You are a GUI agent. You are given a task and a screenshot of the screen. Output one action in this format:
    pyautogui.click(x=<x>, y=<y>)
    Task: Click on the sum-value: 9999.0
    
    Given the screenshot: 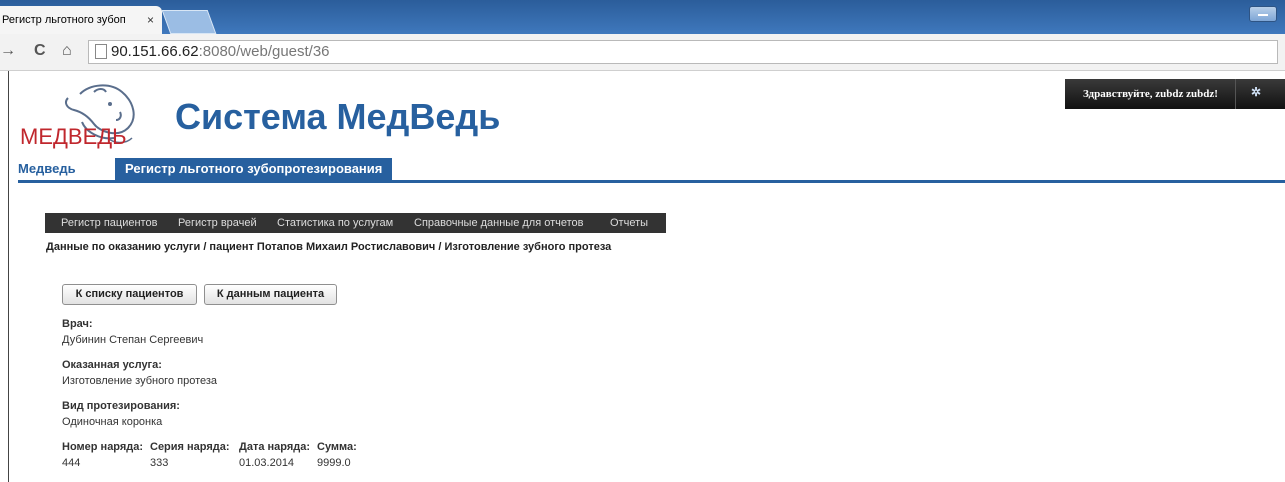 What is the action you would take?
    pyautogui.click(x=334, y=463)
    